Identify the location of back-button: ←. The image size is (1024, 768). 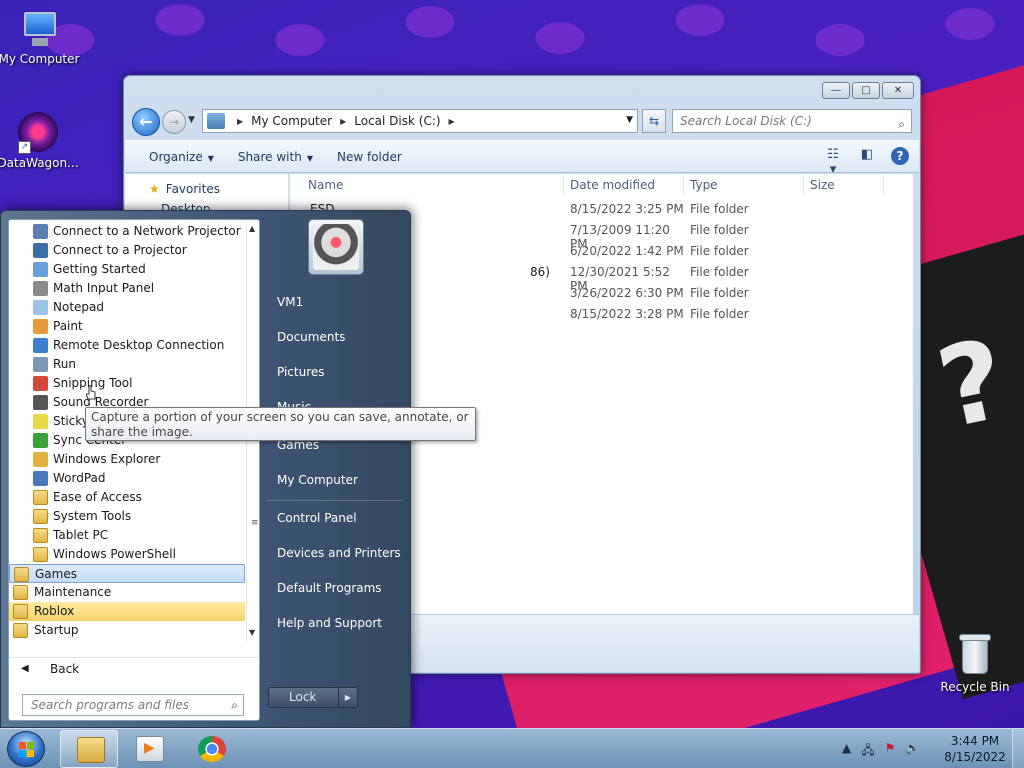
(146, 122).